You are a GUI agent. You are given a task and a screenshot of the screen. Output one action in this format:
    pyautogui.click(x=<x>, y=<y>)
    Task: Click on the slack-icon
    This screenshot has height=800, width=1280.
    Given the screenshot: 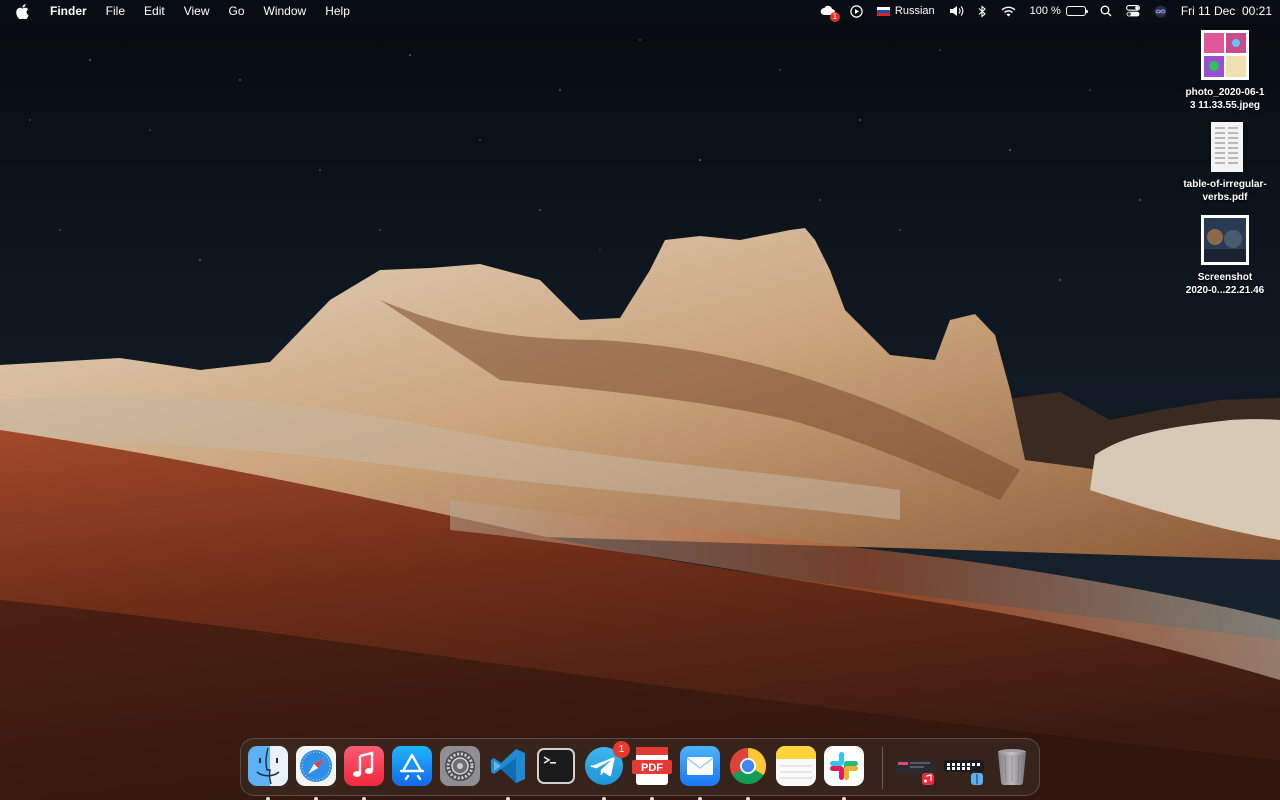 What is the action you would take?
    pyautogui.click(x=844, y=766)
    